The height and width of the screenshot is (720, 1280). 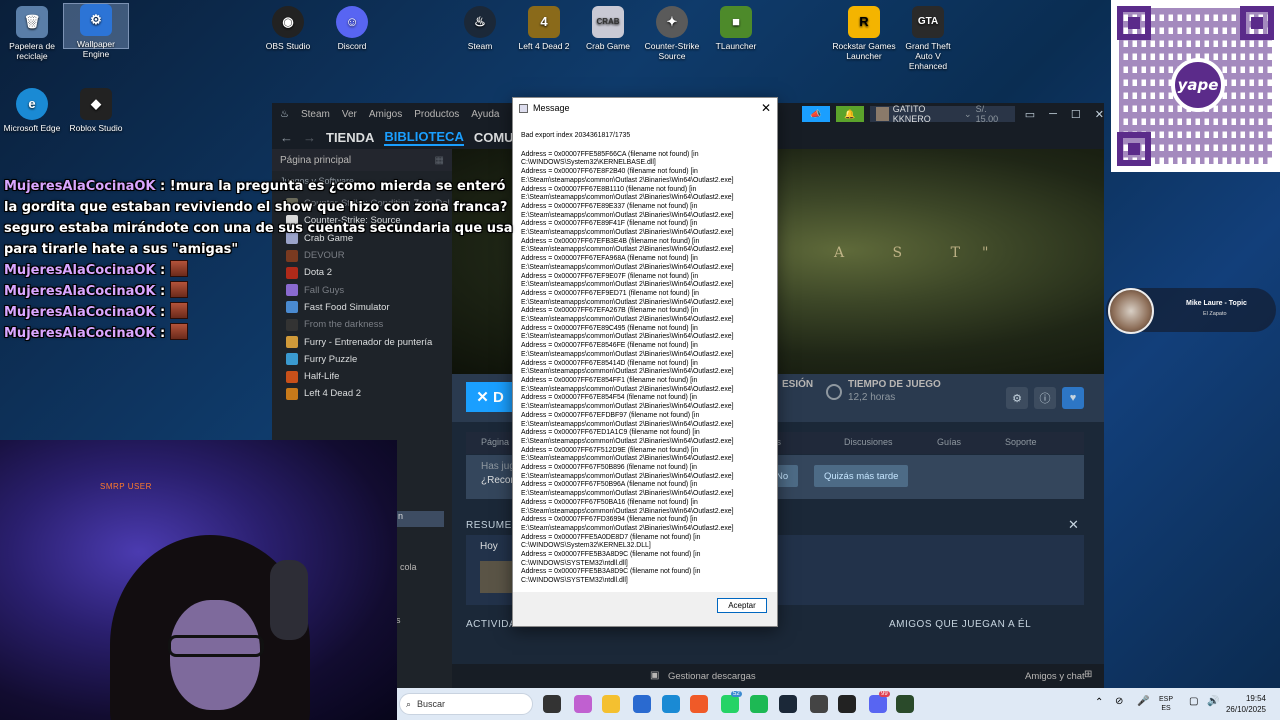 I want to click on favorite-heart-icon: ♥, so click(x=1073, y=398).